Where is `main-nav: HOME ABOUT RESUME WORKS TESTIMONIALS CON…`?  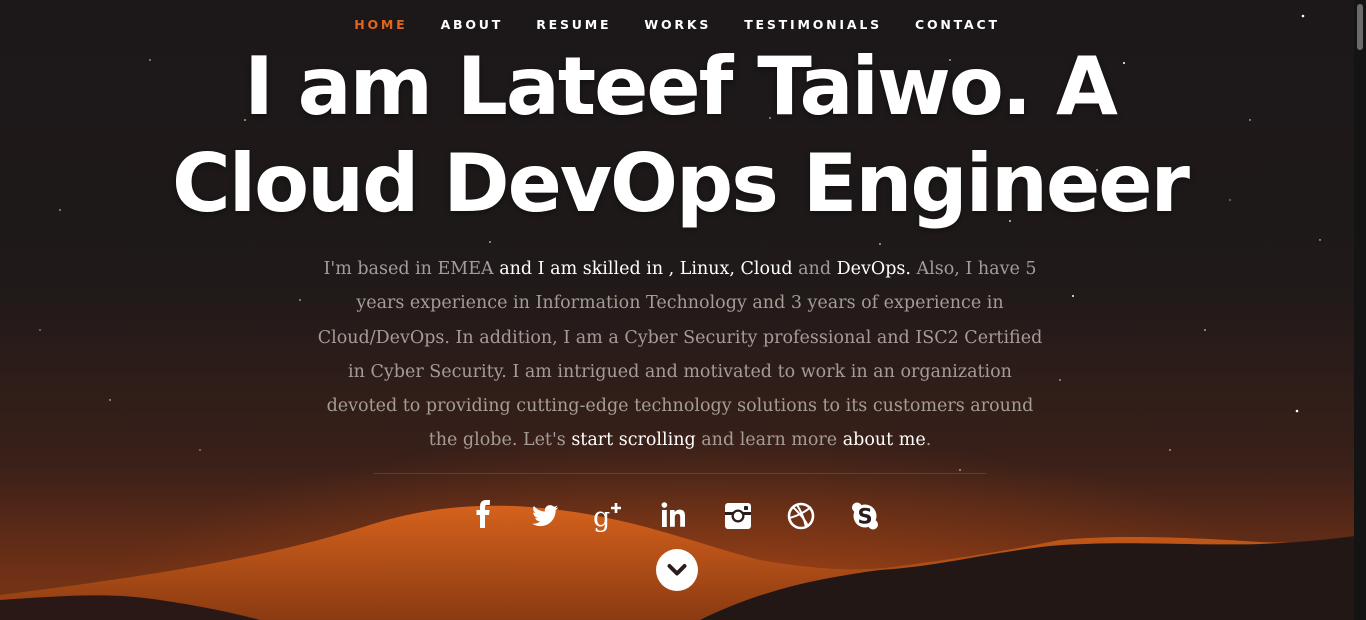
main-nav: HOME ABOUT RESUME WORKS TESTIMONIALS CON… is located at coordinates (677, 23).